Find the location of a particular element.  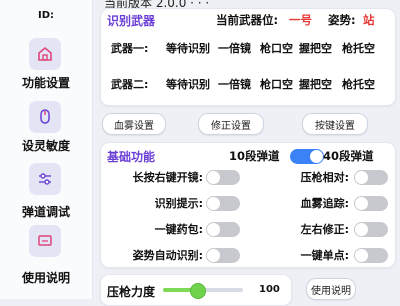

weapon-row-name: 武器一: is located at coordinates (130, 48).